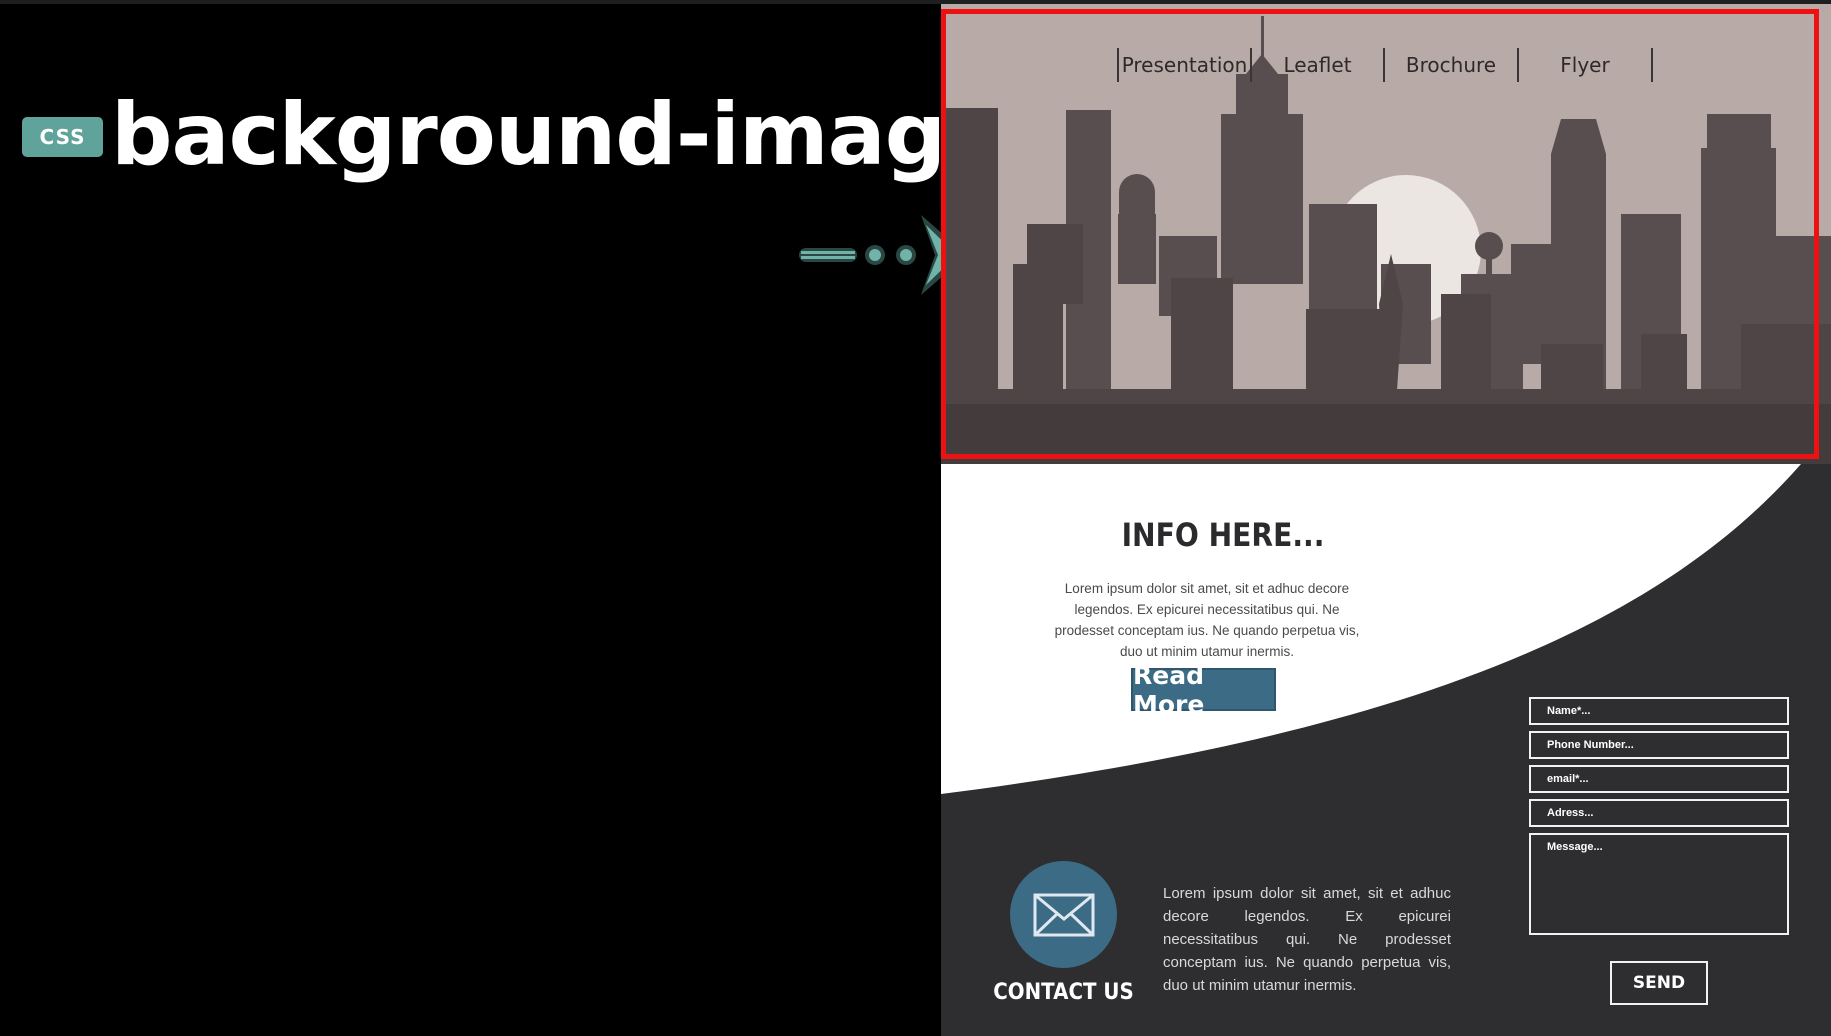 Image resolution: width=1831 pixels, height=1036 pixels. I want to click on nav-item-flyer: Flyer, so click(1586, 65).